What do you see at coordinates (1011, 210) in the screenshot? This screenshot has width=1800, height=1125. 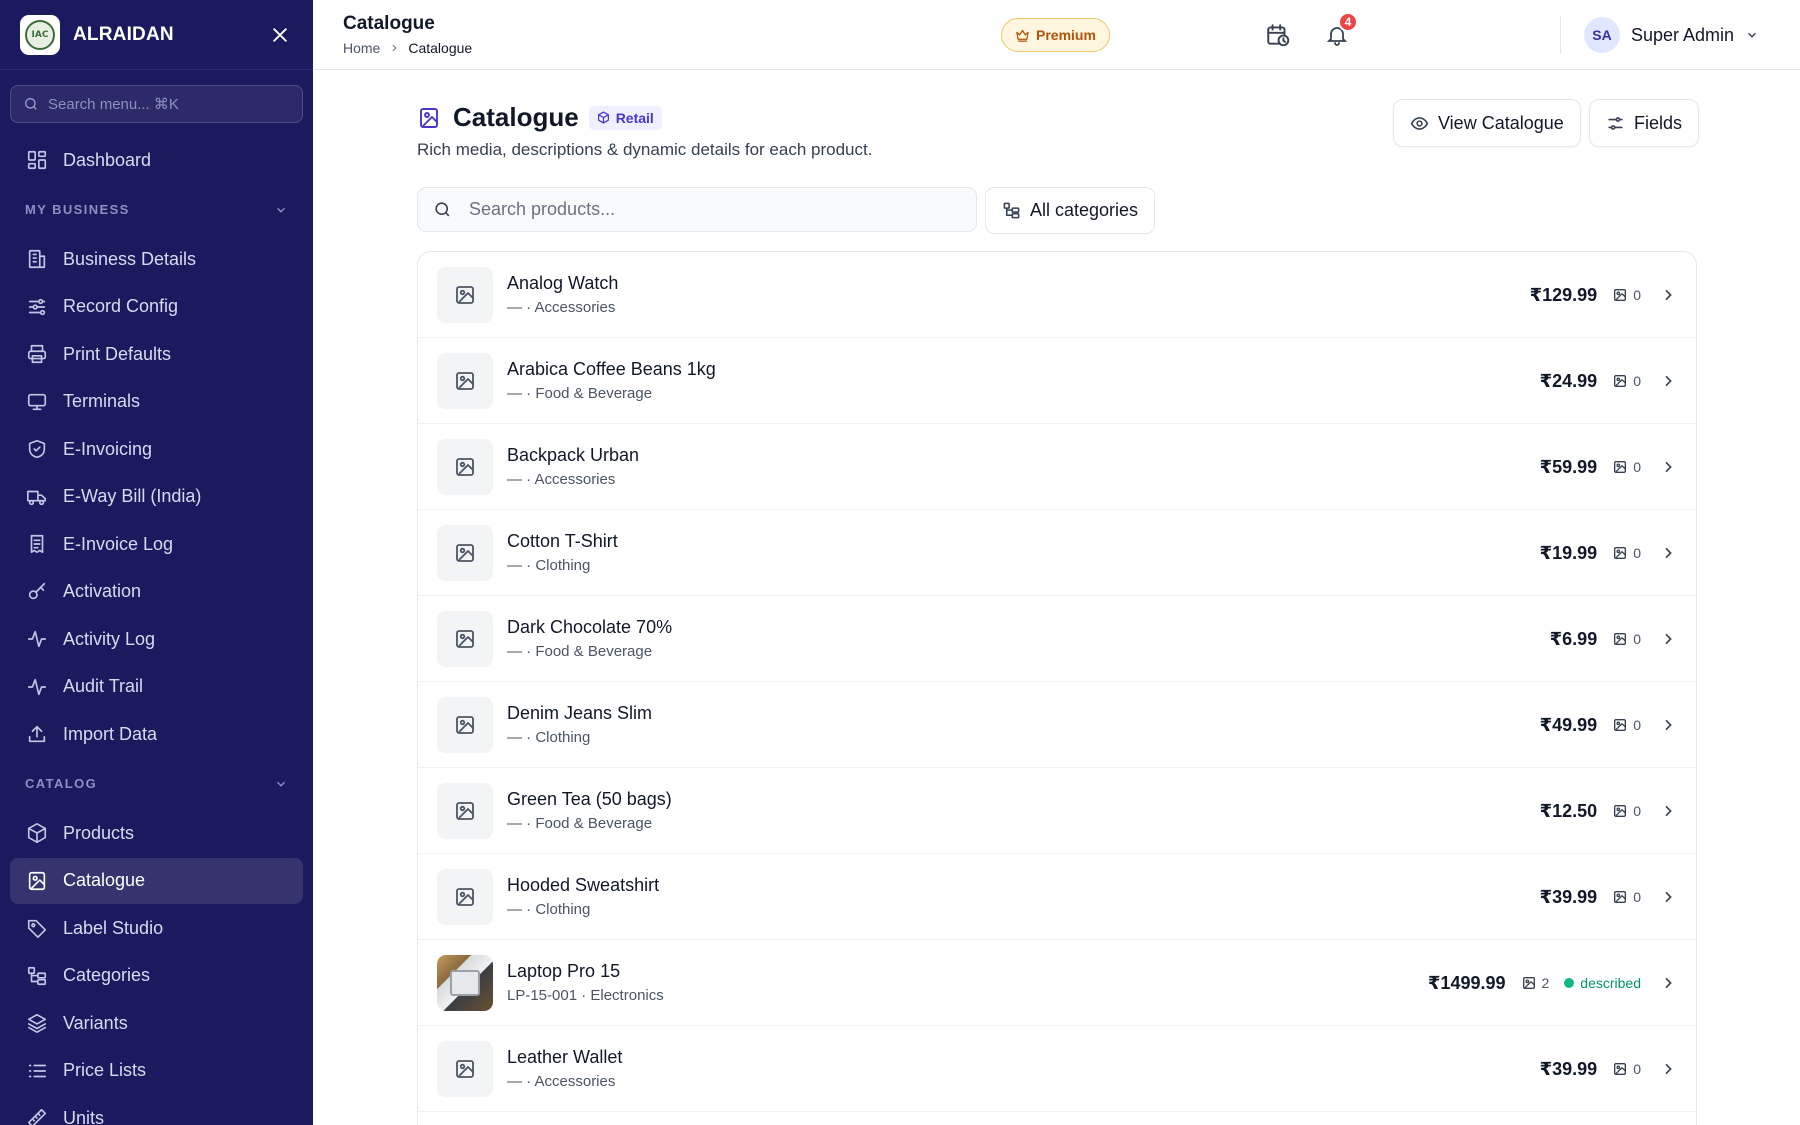 I see `tree-icon` at bounding box center [1011, 210].